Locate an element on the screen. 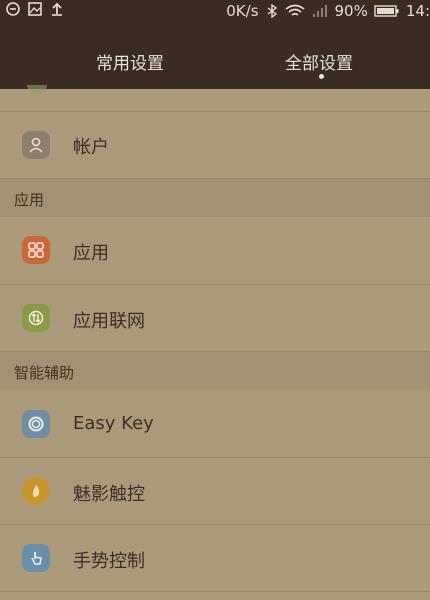  tab-common-settings: 常用设置 is located at coordinates (130, 61).